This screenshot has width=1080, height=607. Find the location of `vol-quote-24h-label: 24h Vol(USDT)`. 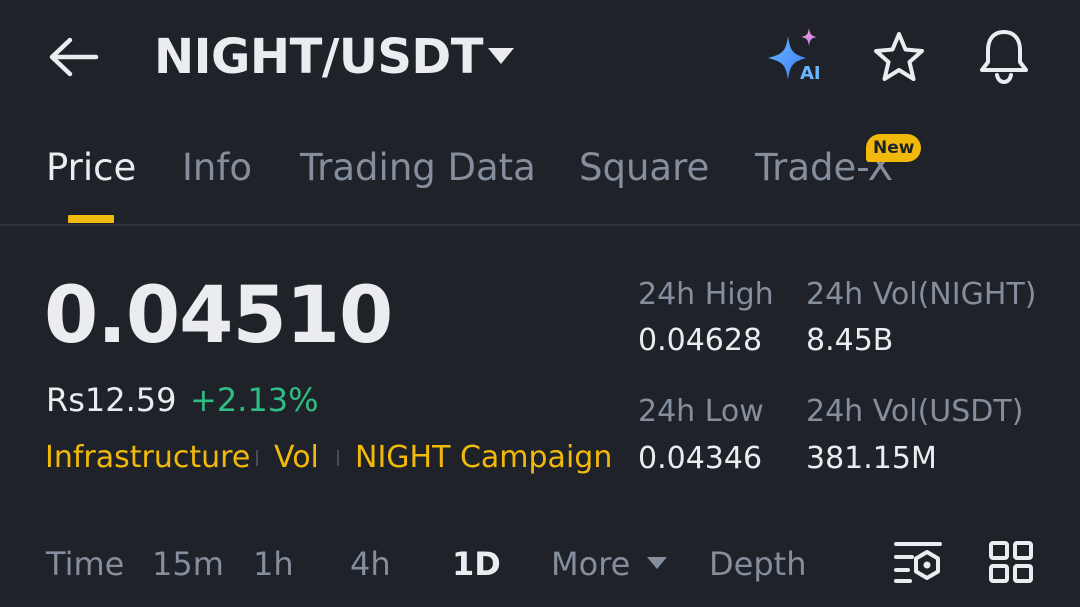

vol-quote-24h-label: 24h Vol(USDT) is located at coordinates (915, 411).